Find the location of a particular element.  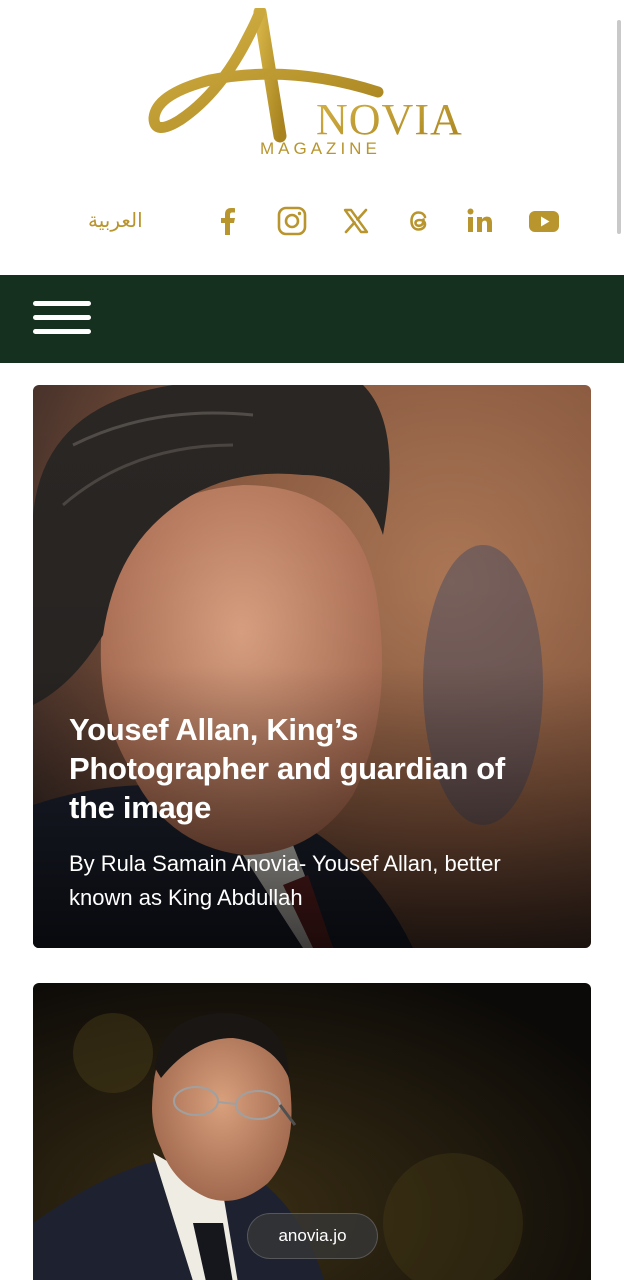

arabic-language-link: العربية is located at coordinates (115, 220).